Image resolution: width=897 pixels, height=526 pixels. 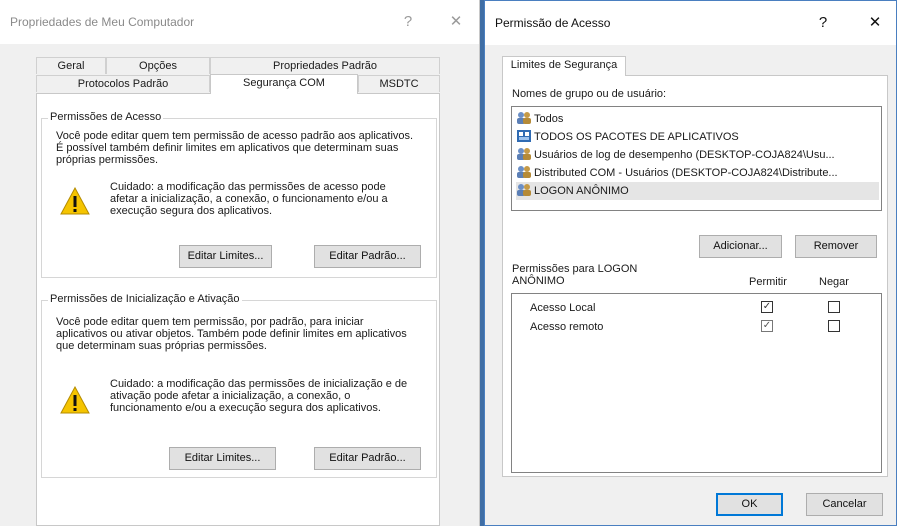 What do you see at coordinates (549, 119) in the screenshot?
I see `user-name: Todos` at bounding box center [549, 119].